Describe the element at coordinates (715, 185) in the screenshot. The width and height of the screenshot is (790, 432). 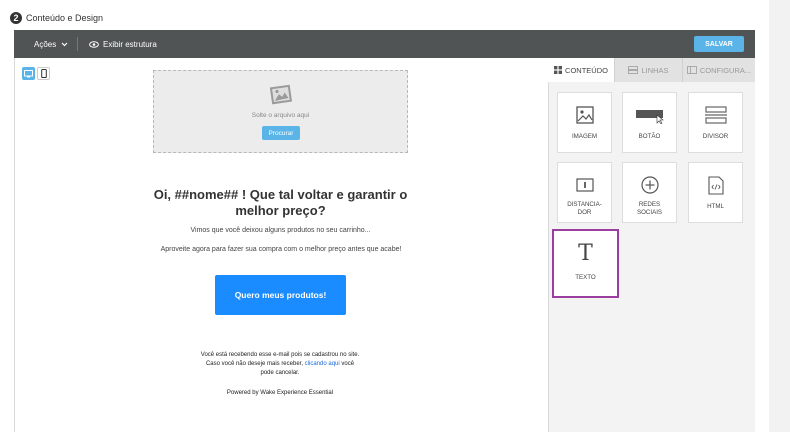
I see `html-icon` at that location.